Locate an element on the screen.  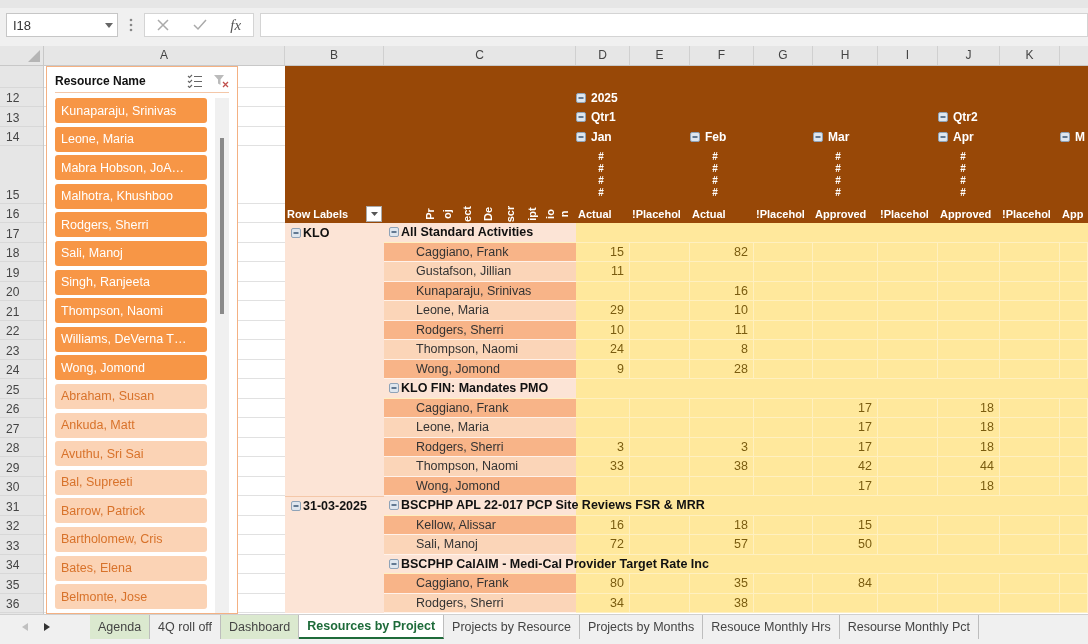
insert-function-button: fx is located at coordinates (236, 25).